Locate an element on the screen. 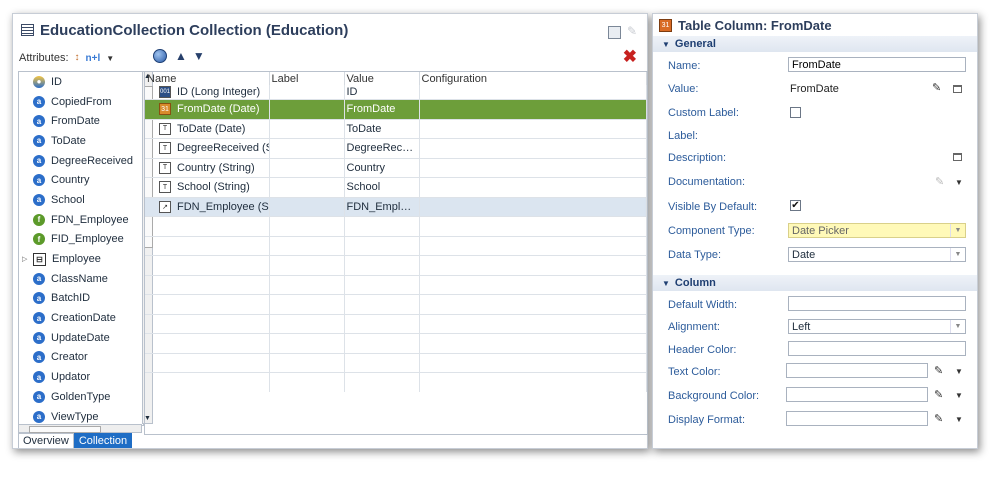 Image resolution: width=1007 pixels, height=479 pixels. attribute-list-item: a DegreeReceived is located at coordinates (81, 161).